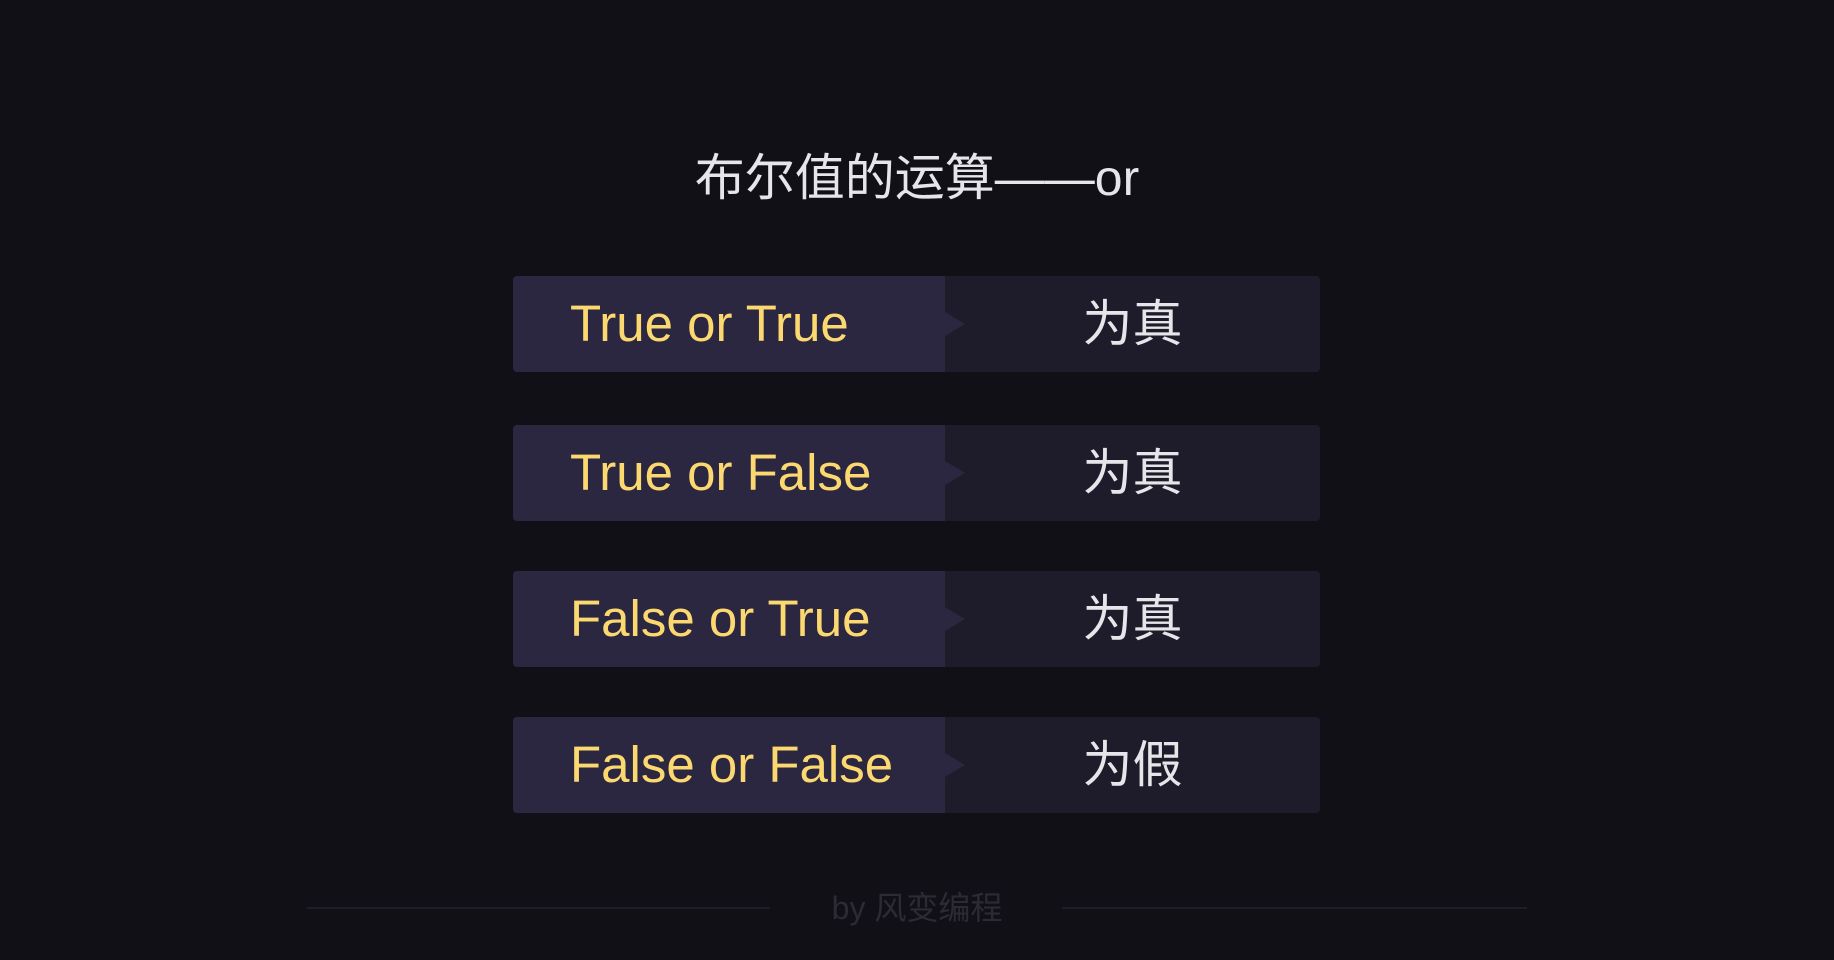 This screenshot has width=1834, height=960. Describe the element at coordinates (721, 472) in the screenshot. I see `expression: True or False` at that location.